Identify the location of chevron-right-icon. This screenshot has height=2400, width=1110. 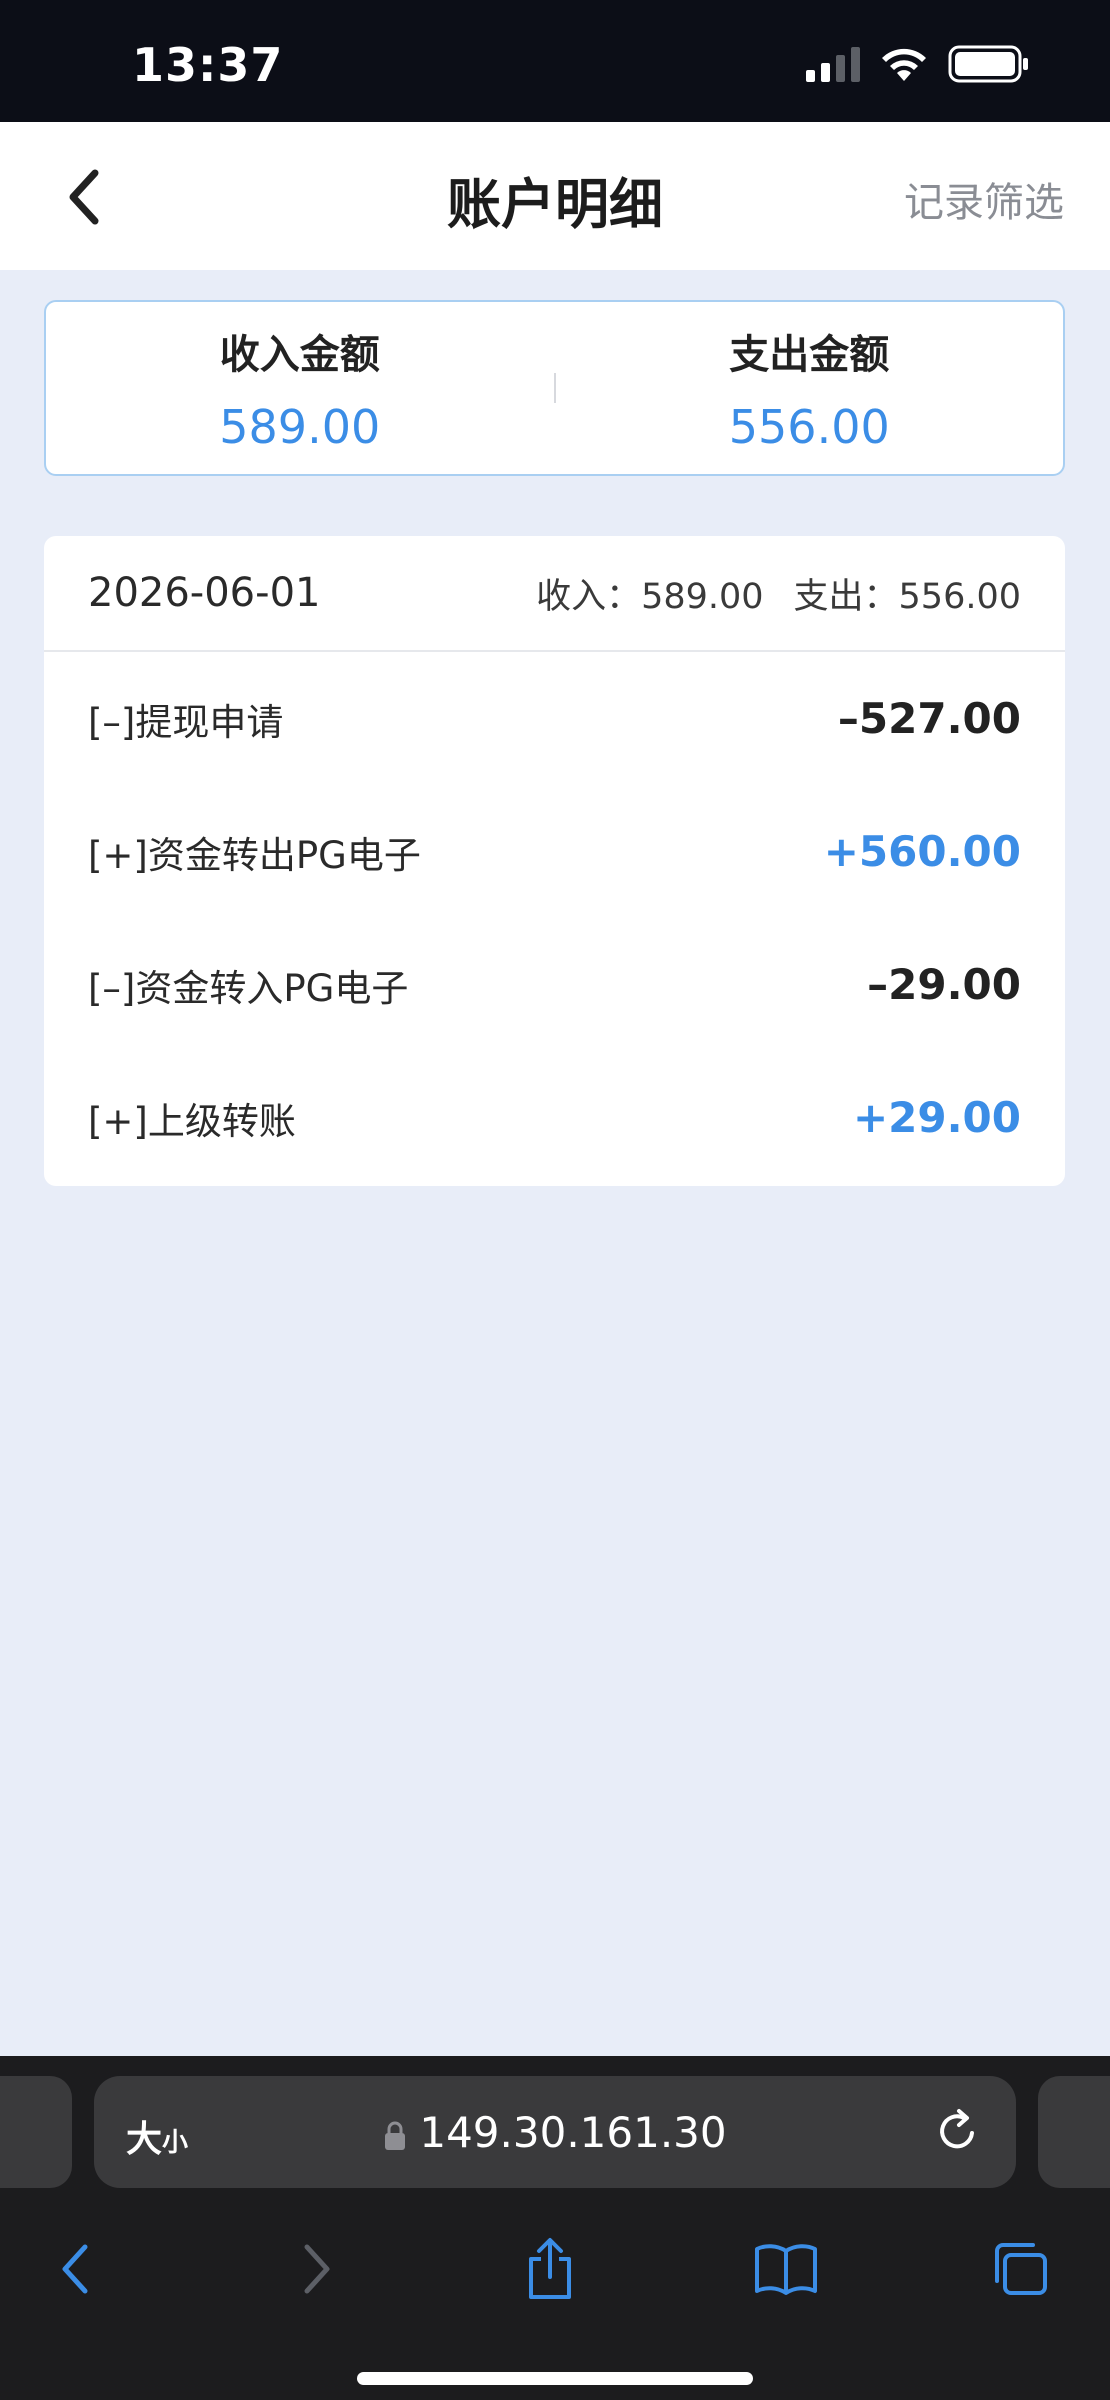
(317, 2269).